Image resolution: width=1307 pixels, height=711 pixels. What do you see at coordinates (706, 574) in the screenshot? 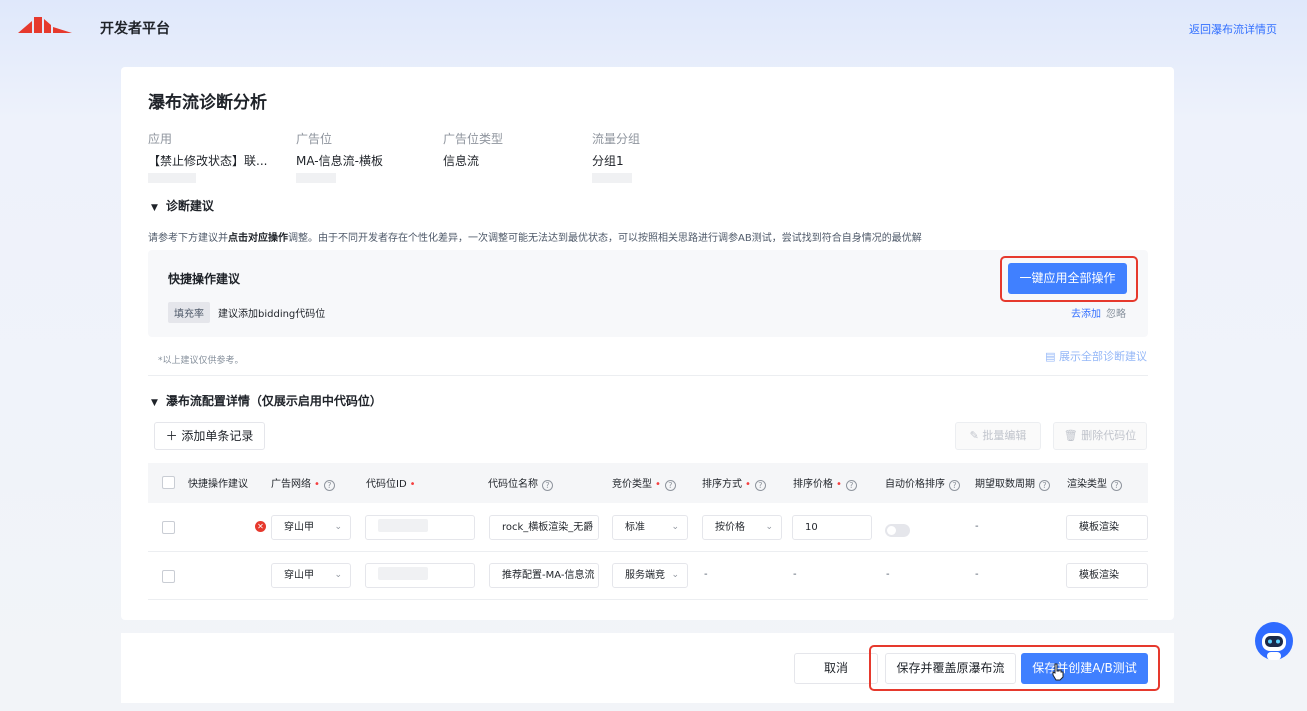
I see `sort-method-value: -` at bounding box center [706, 574].